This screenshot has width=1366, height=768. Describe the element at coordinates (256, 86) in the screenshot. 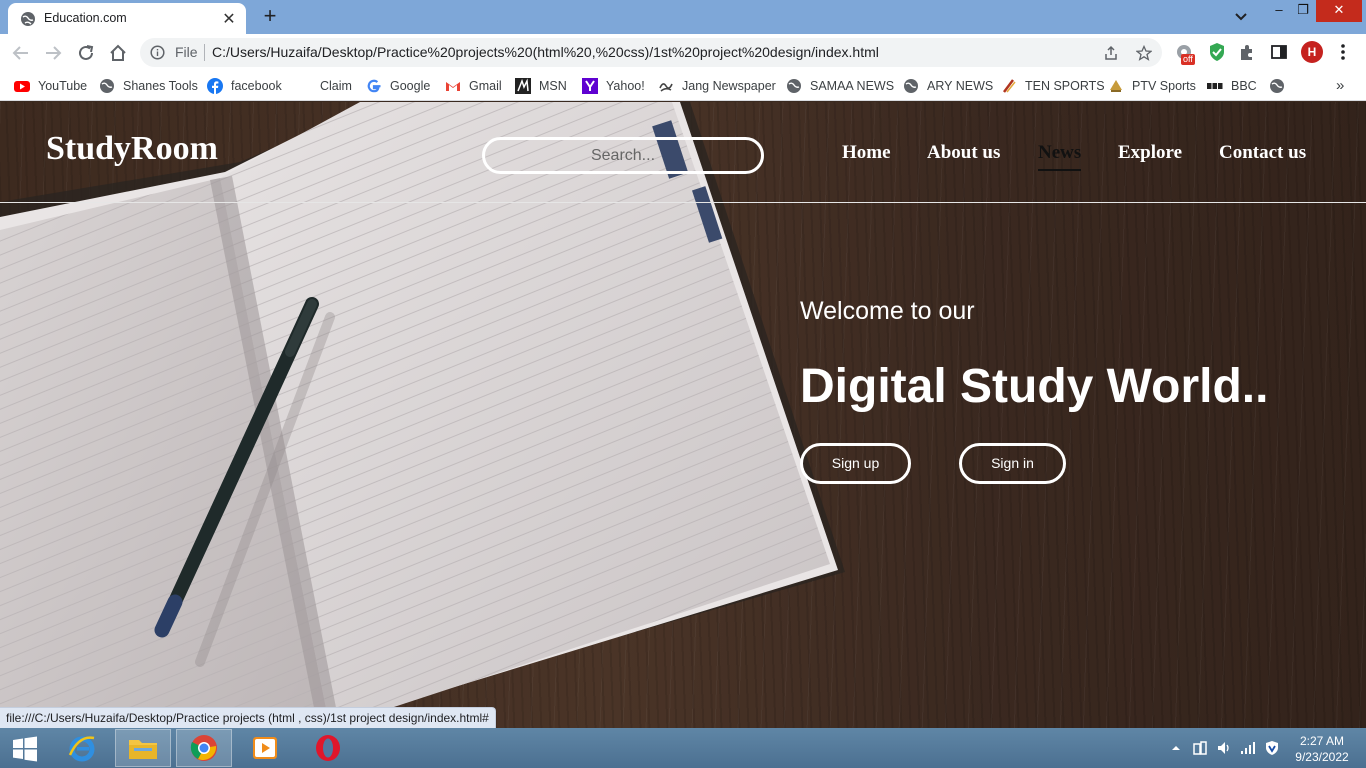

I see `bookmark-label: facebook` at that location.